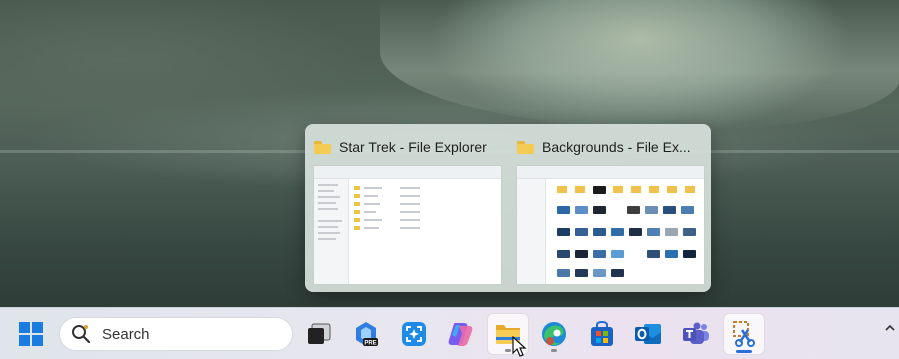 The width and height of the screenshot is (899, 359). Describe the element at coordinates (744, 351) in the screenshot. I see `active-indicator` at that location.